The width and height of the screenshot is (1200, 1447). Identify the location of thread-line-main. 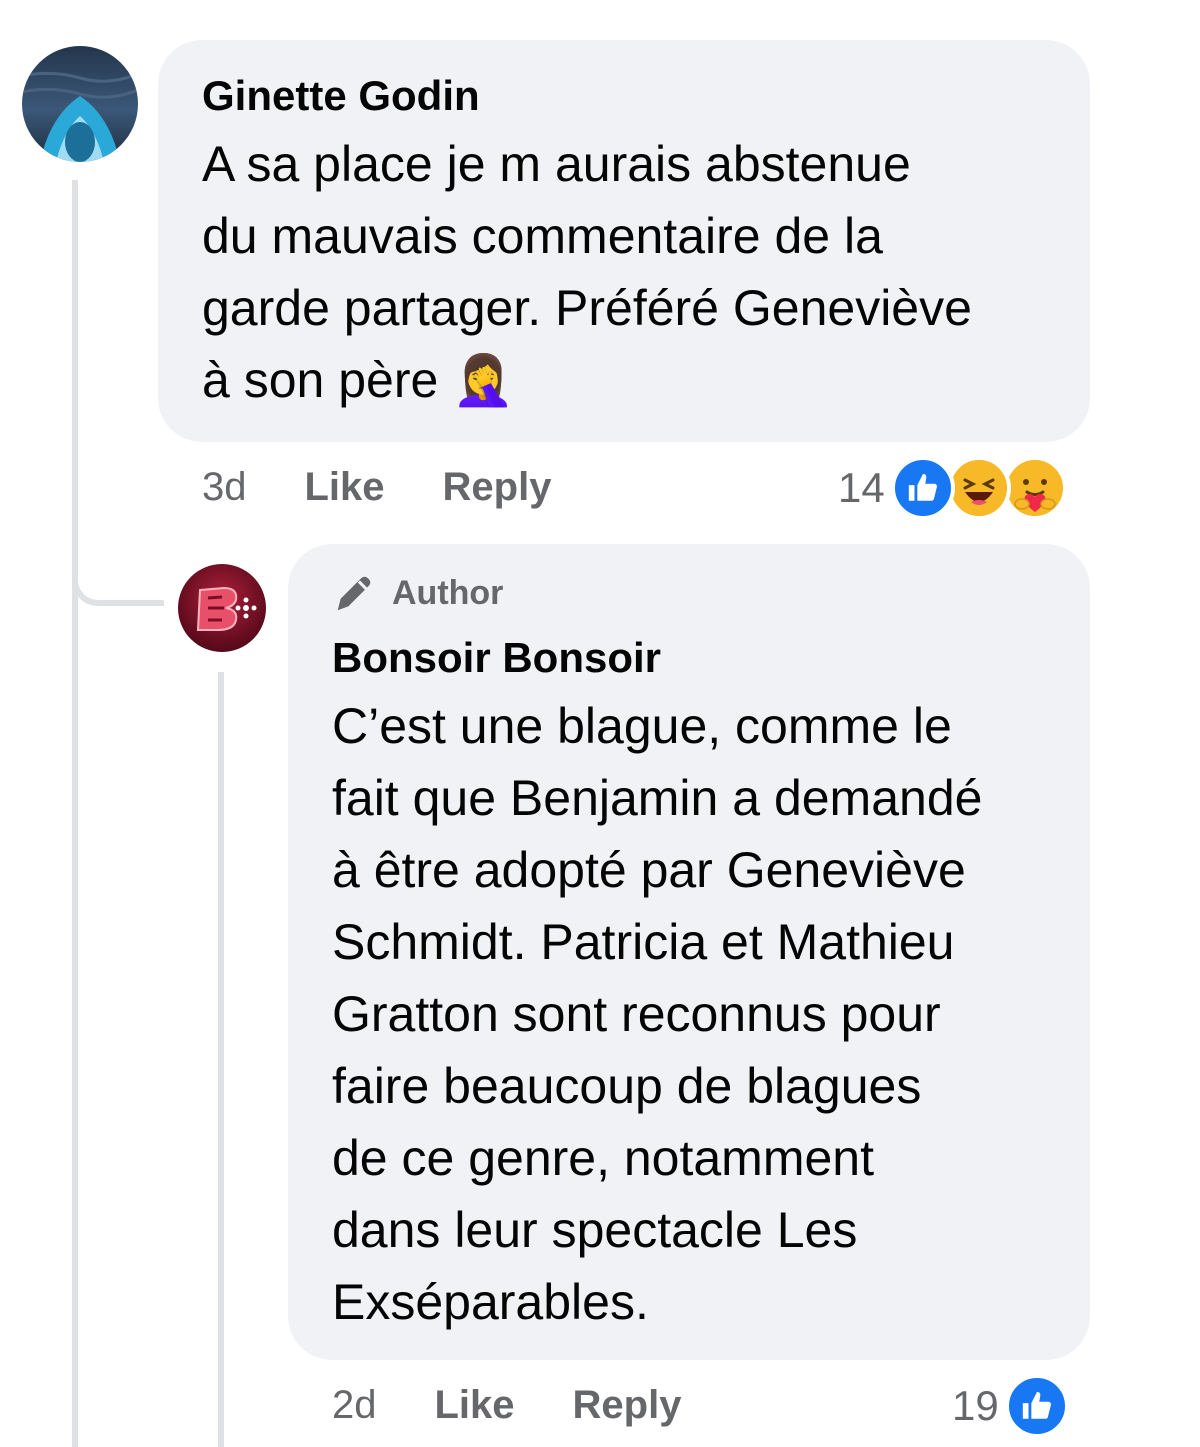
(75, 813).